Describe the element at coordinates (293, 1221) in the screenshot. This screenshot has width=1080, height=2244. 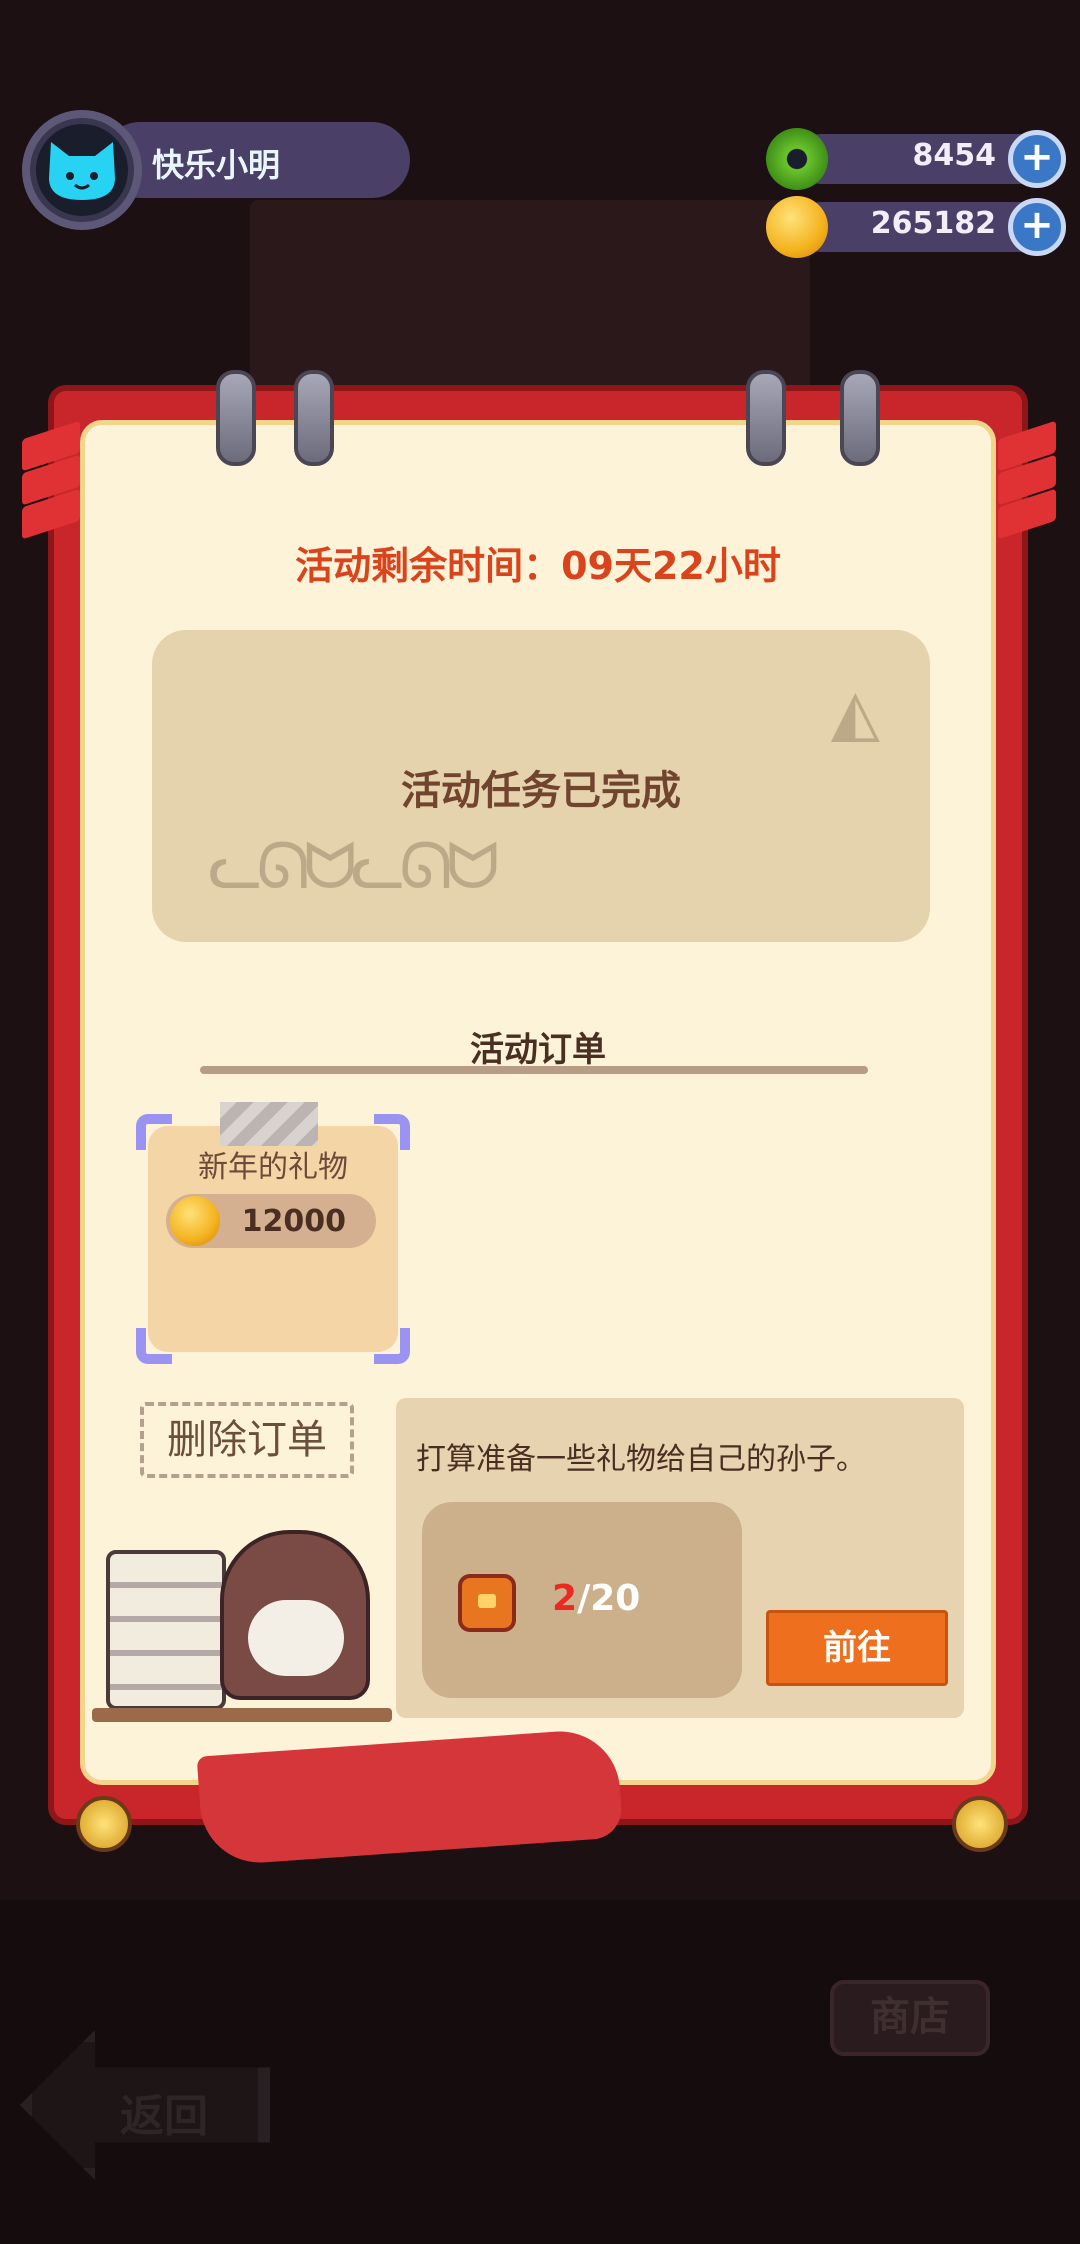
I see `order-reward-value: 12000` at that location.